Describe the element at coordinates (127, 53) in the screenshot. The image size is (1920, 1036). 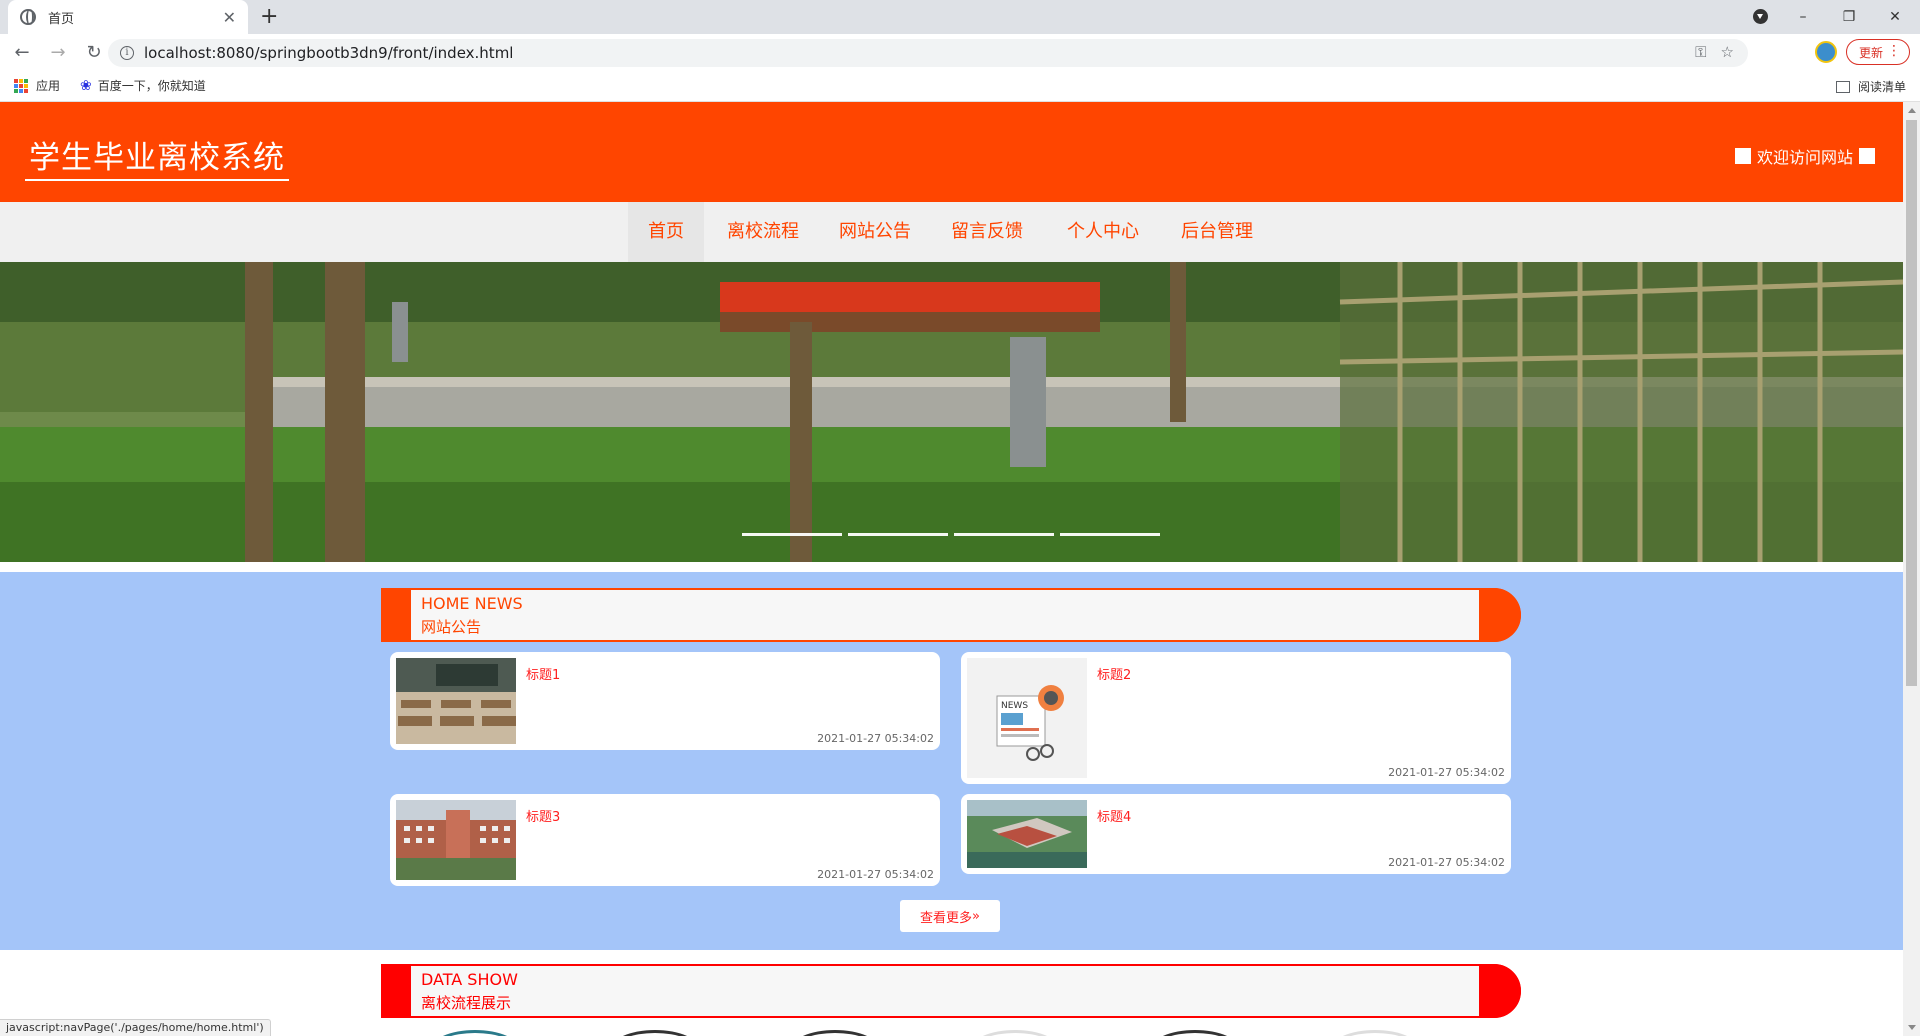
I see `site-info-icon: i` at that location.